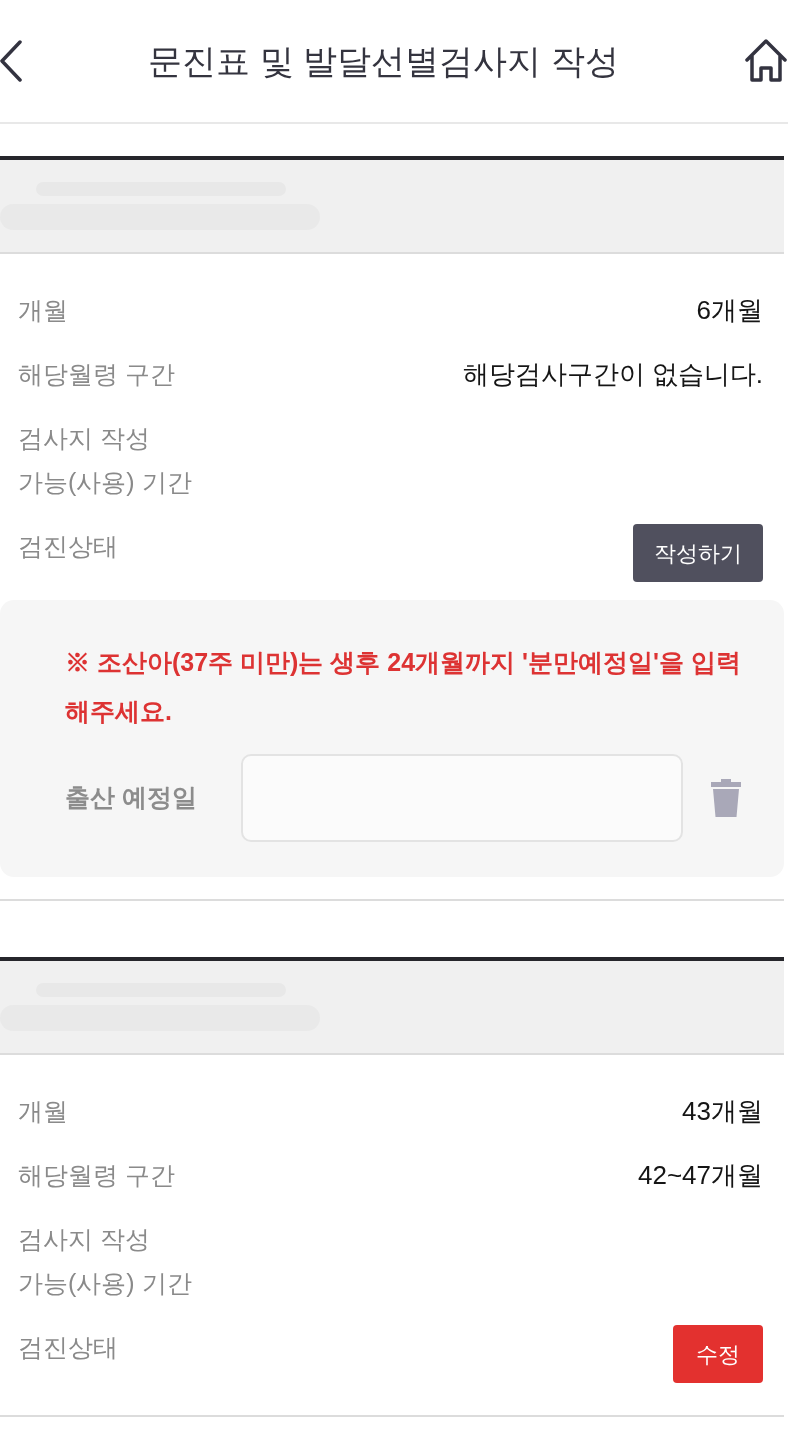 The width and height of the screenshot is (788, 1440). What do you see at coordinates (698, 553) in the screenshot?
I see `status-button: 작성하기` at bounding box center [698, 553].